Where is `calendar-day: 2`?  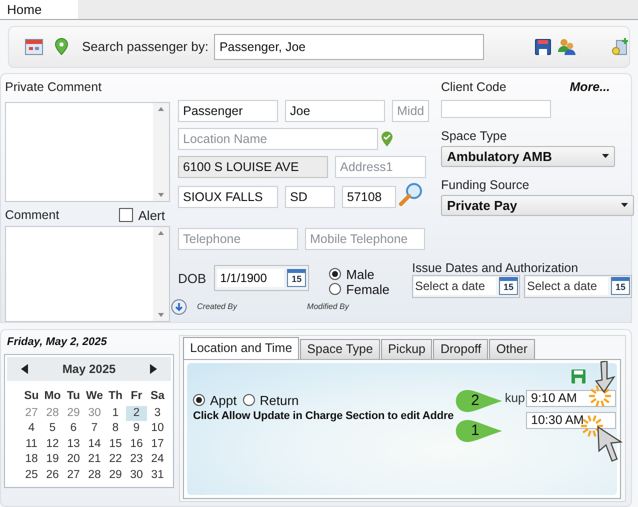 calendar-day: 2 is located at coordinates (136, 414).